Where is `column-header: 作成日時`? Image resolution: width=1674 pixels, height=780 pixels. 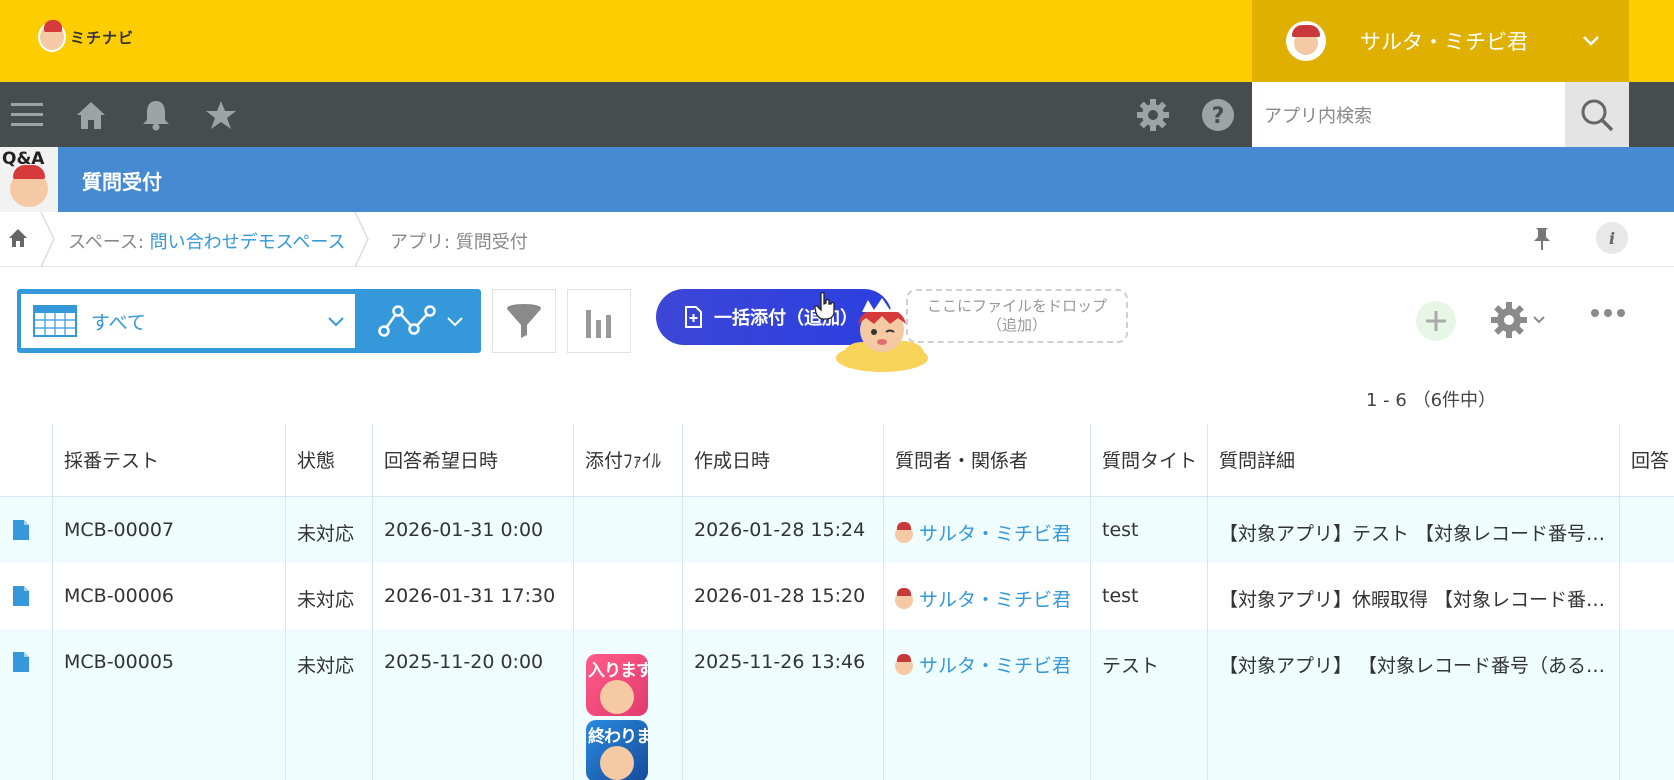 column-header: 作成日時 is located at coordinates (783, 460).